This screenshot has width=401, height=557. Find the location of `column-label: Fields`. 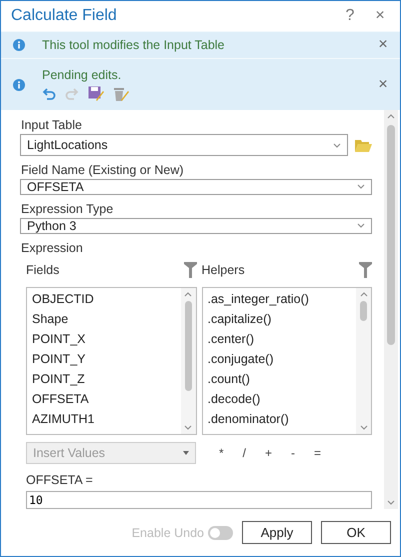

column-label: Fields is located at coordinates (43, 269).